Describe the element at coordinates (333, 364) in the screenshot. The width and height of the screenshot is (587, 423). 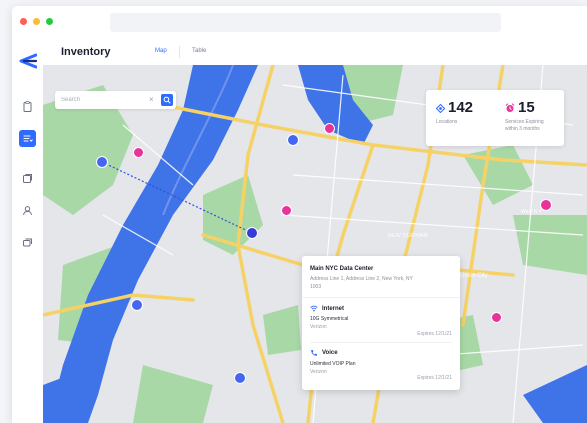
I see `service-plan: Unlimited VOIP Plan` at that location.